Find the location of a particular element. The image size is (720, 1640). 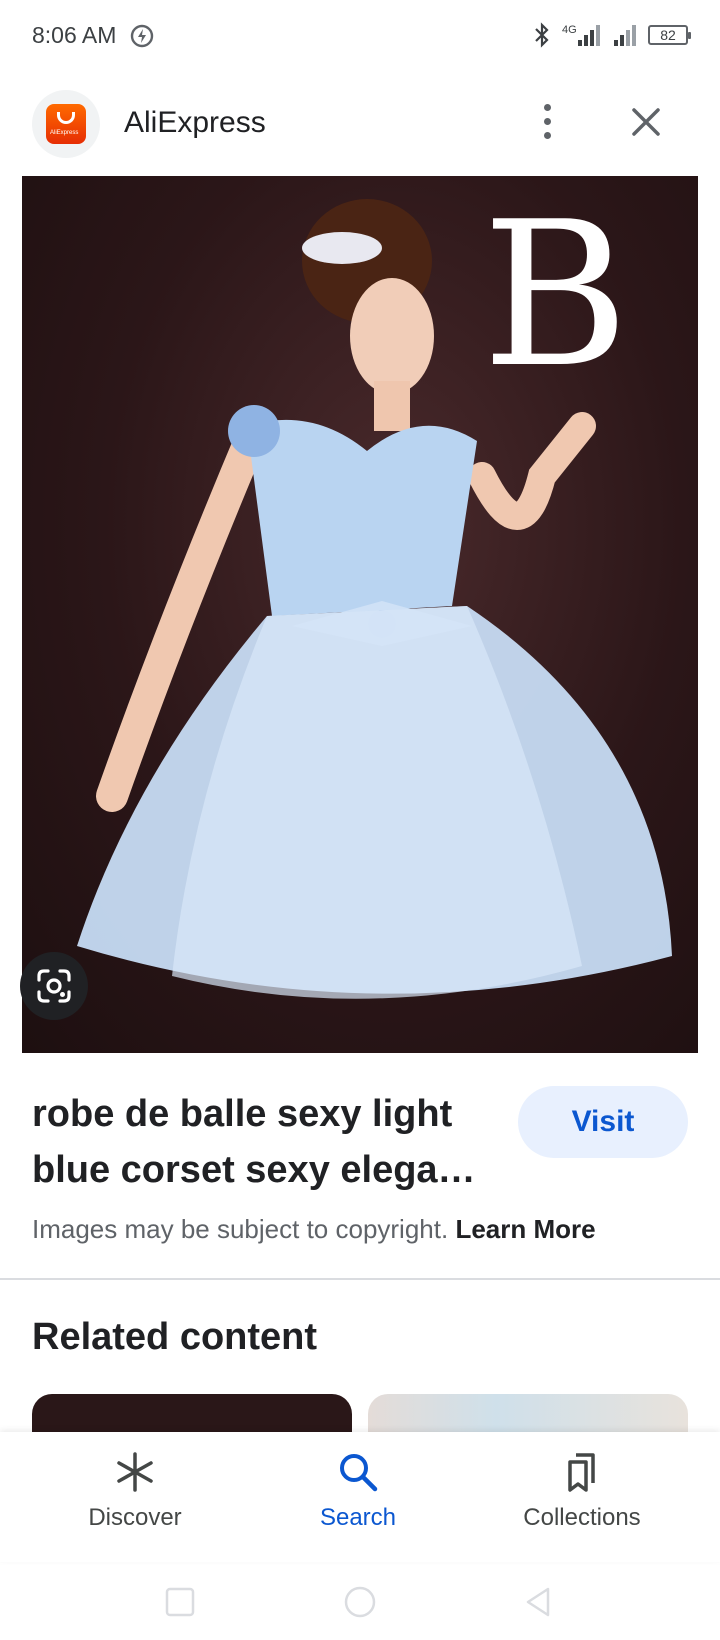

bottom-navigation: Discover Search Collections is located at coordinates (360, 1497).